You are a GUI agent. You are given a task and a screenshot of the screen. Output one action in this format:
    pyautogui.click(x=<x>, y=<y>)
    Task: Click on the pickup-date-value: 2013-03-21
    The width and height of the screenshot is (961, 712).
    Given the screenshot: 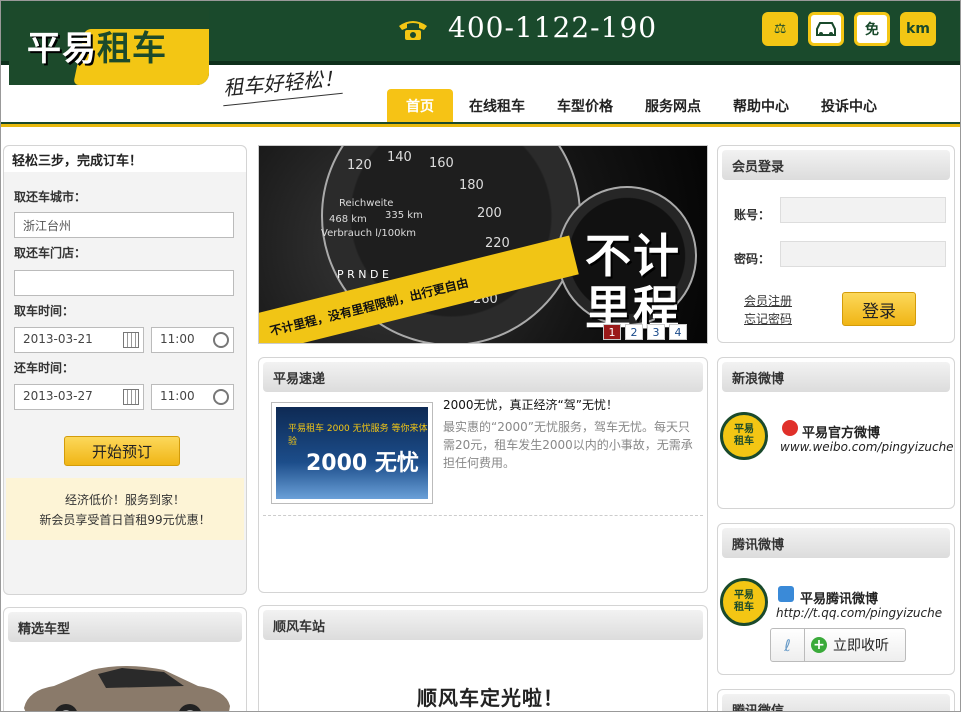 What is the action you would take?
    pyautogui.click(x=58, y=339)
    